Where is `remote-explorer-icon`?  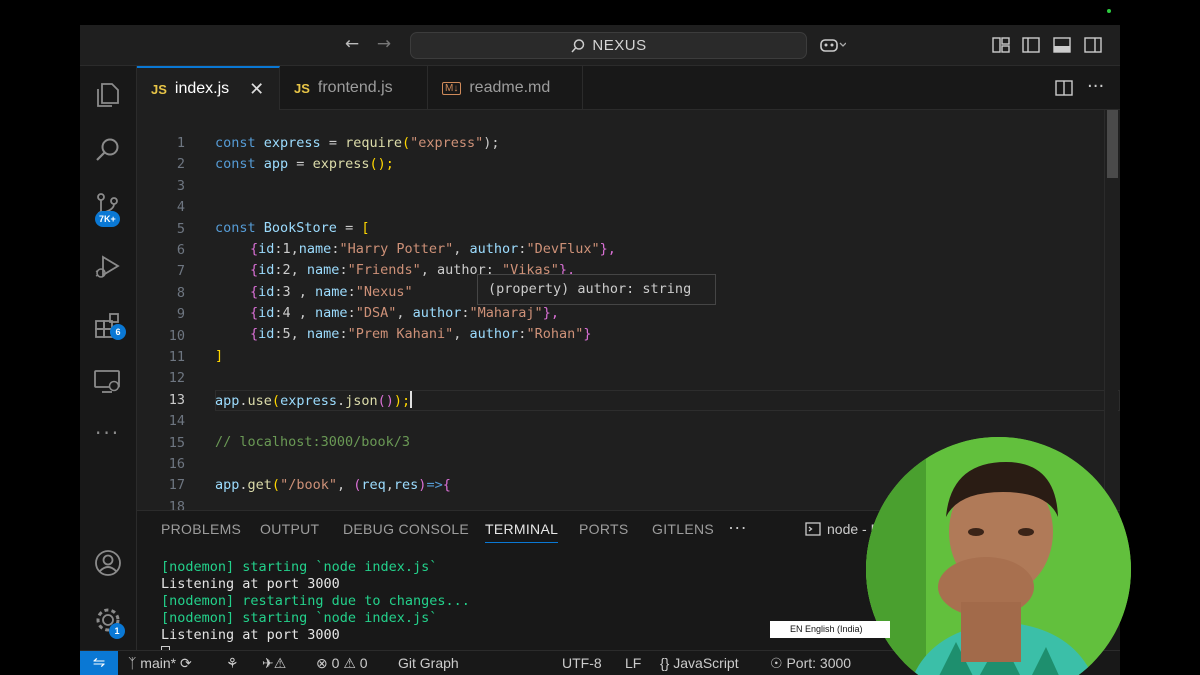
remote-explorer-icon is located at coordinates (108, 382).